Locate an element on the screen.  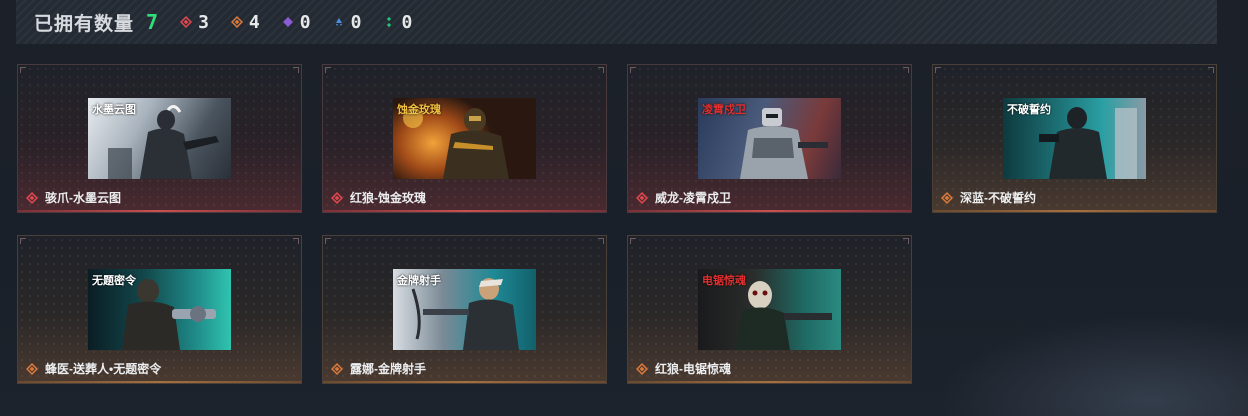
owned-count-header: 已拥有数量 7 3 4 0 0 0 is located at coordinates (616, 22).